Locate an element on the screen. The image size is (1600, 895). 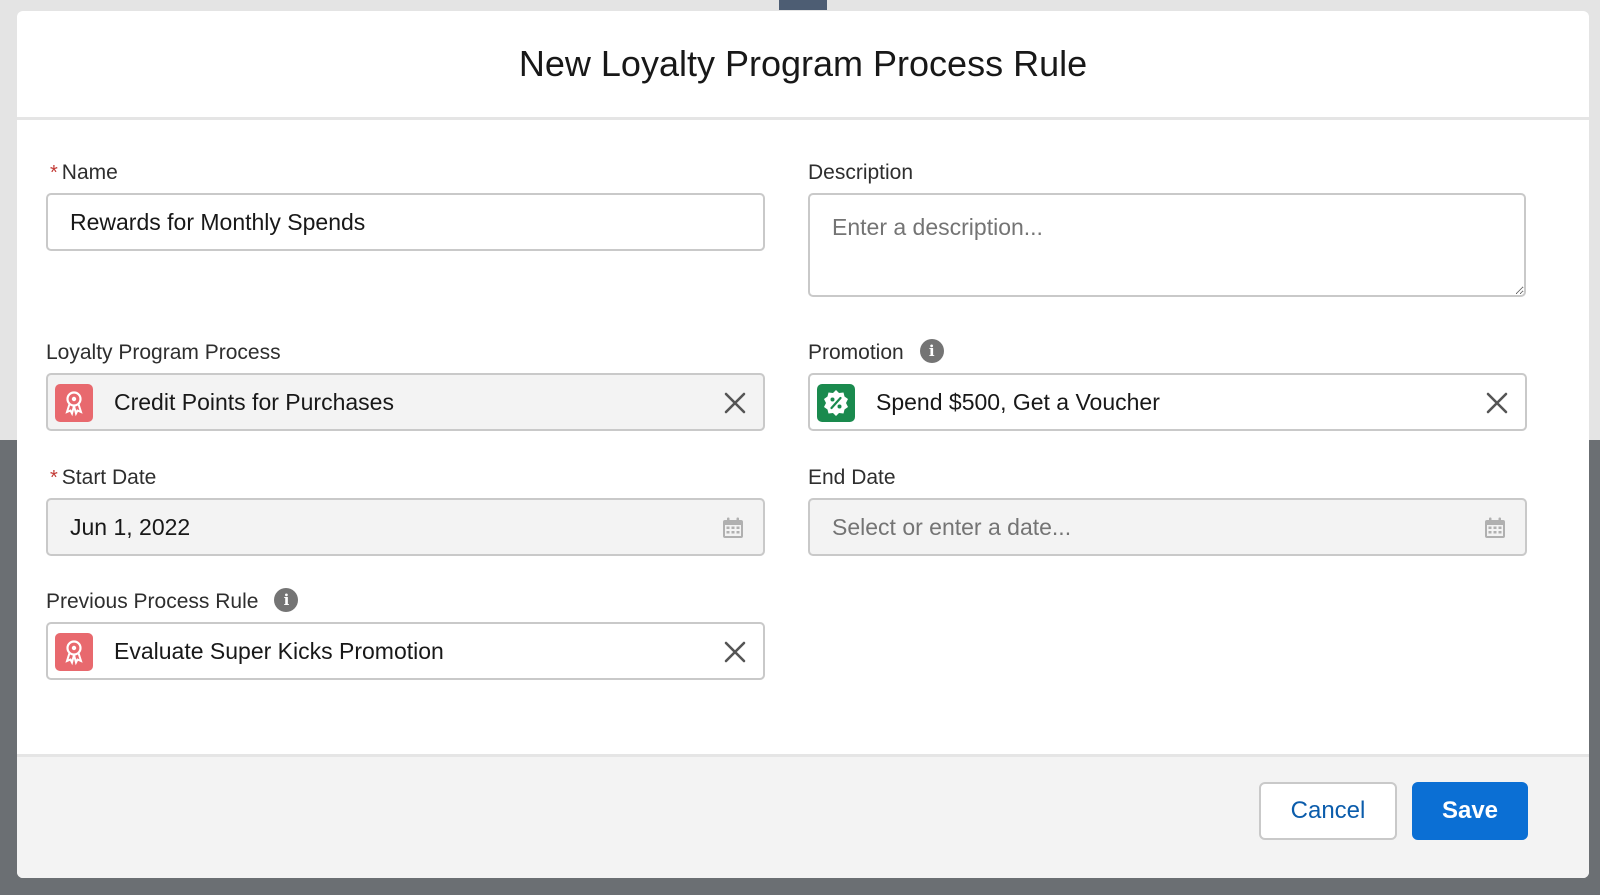
loyalty-program-process-label: Loyalty Program Process is located at coordinates (163, 352).